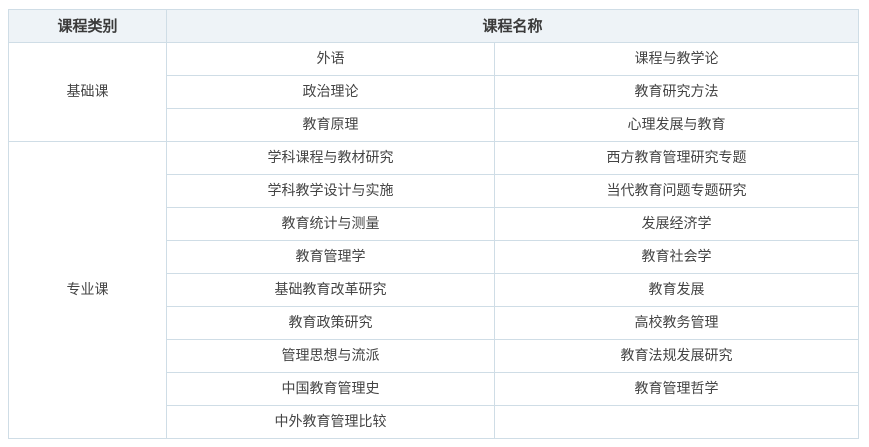  Describe the element at coordinates (512, 26) in the screenshot. I see `header-course-name: 课程名称` at that location.